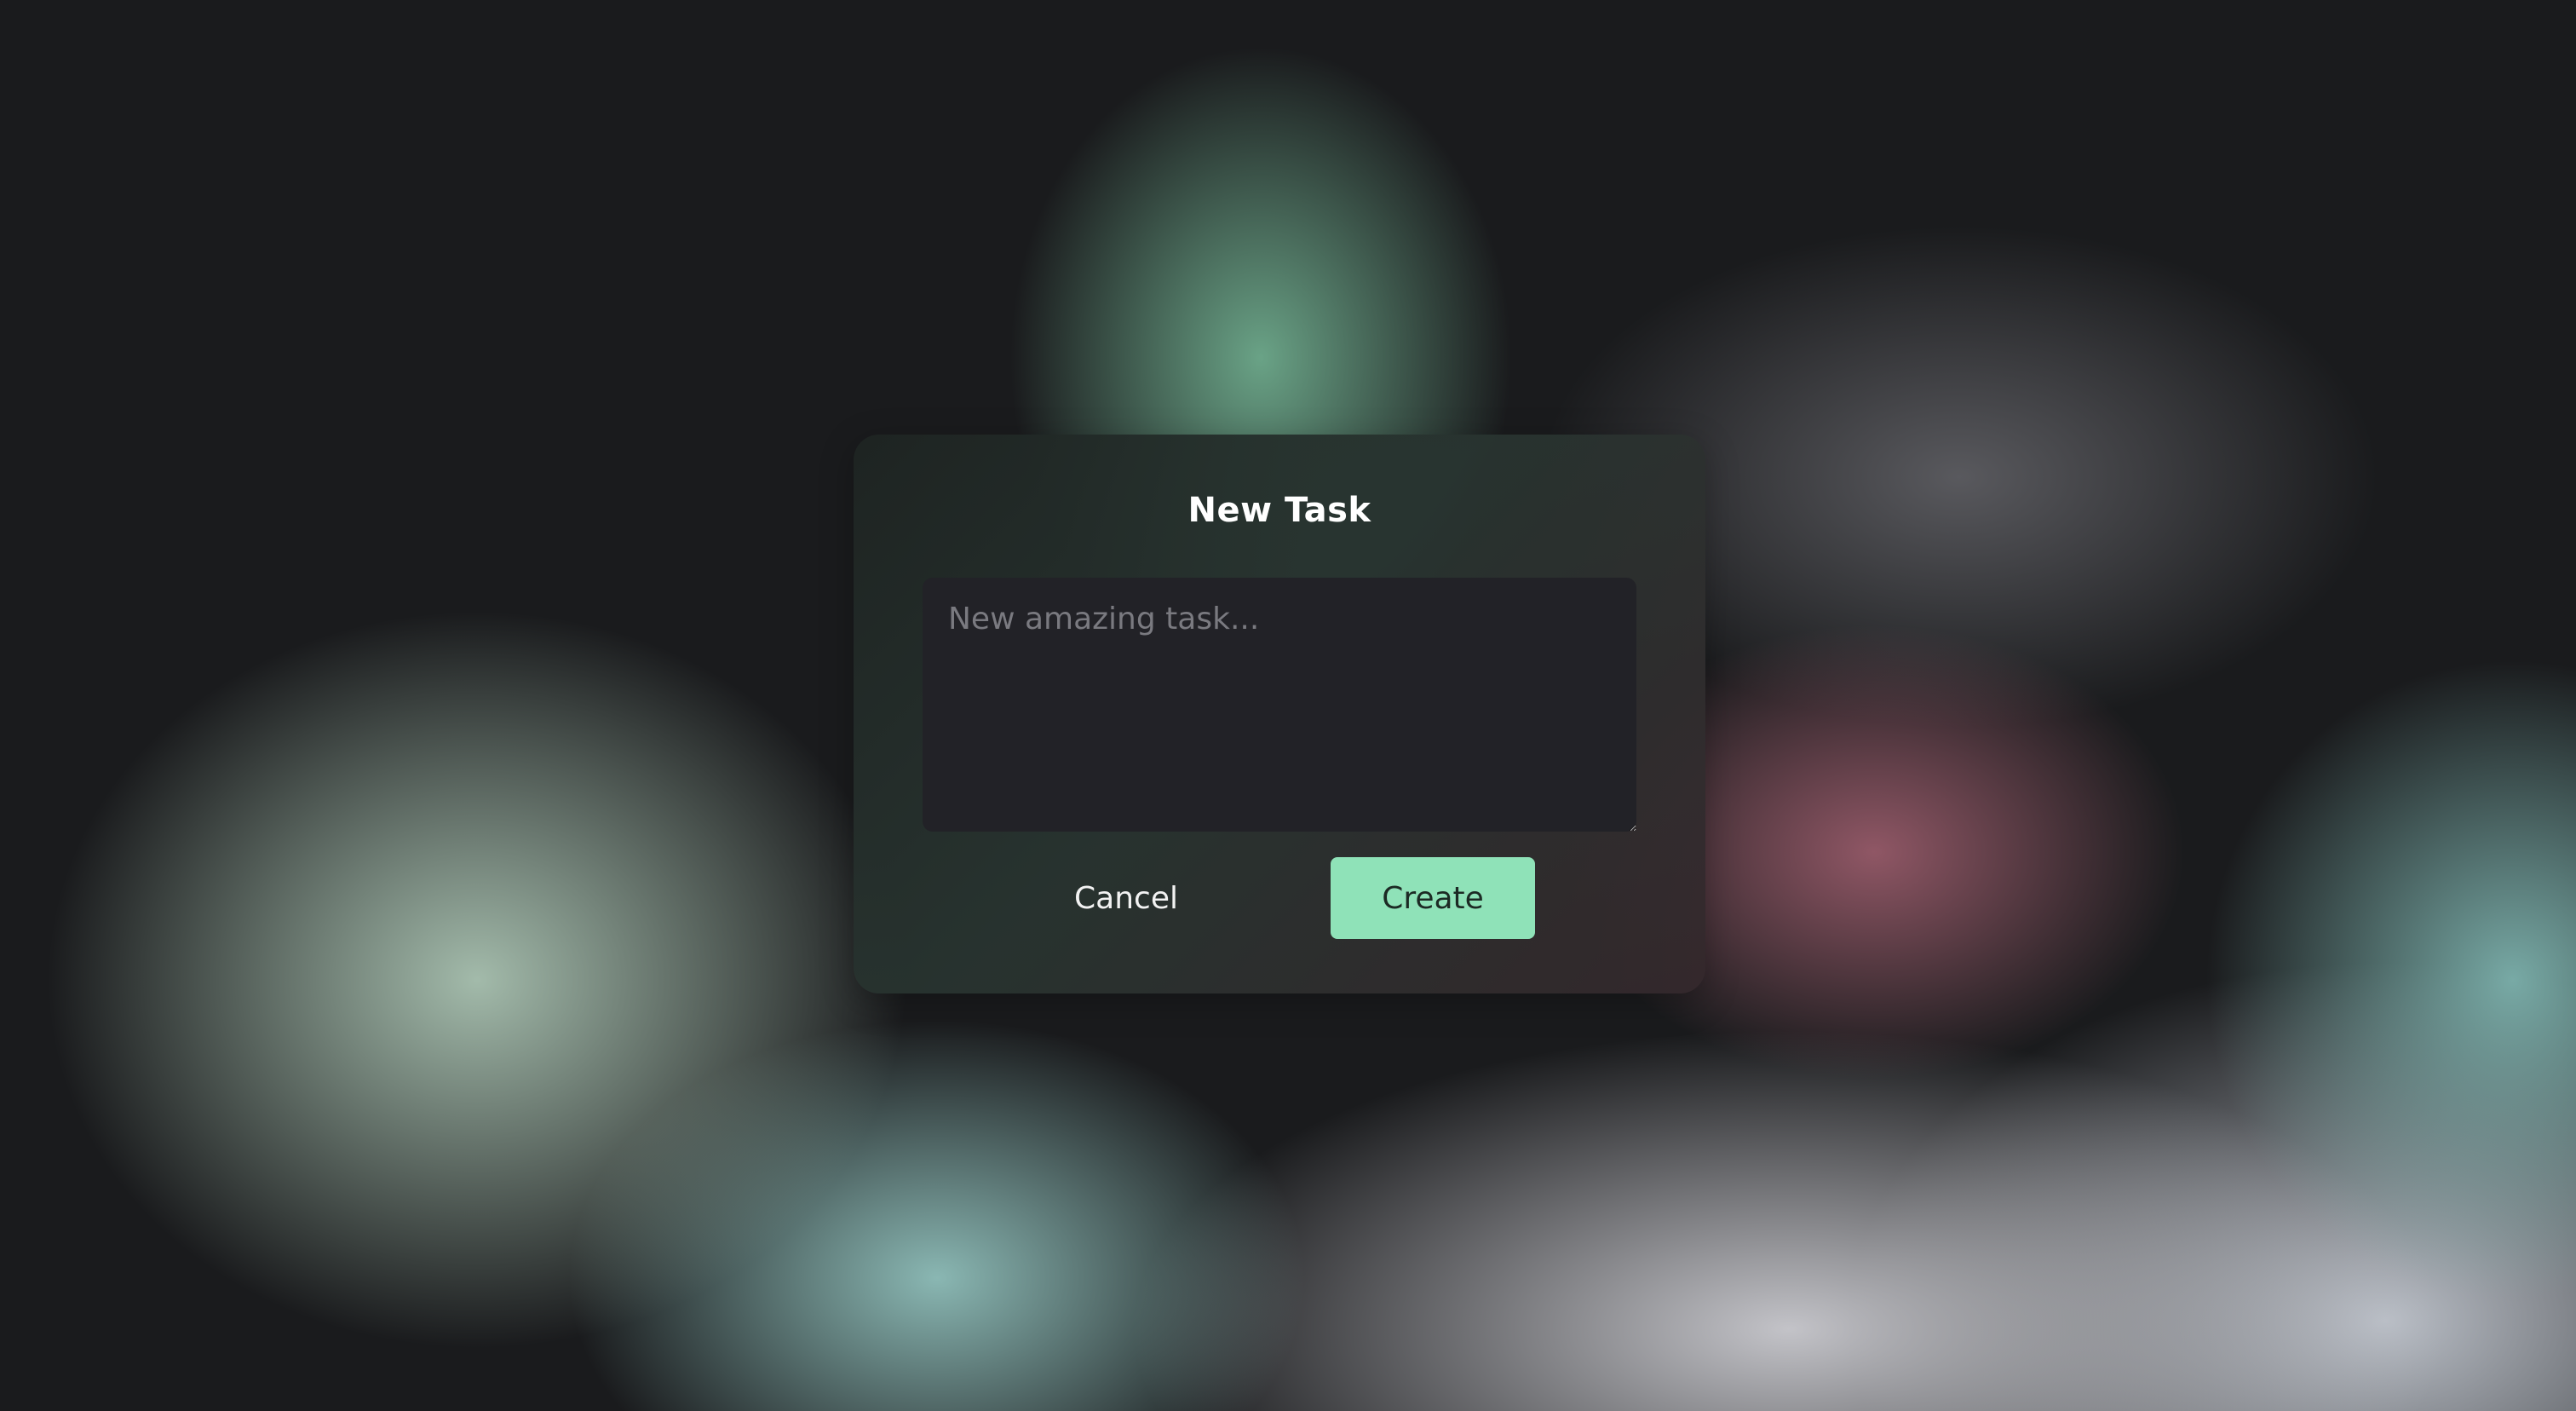 This screenshot has height=1411, width=2576. What do you see at coordinates (1433, 898) in the screenshot?
I see `create-button: Create` at bounding box center [1433, 898].